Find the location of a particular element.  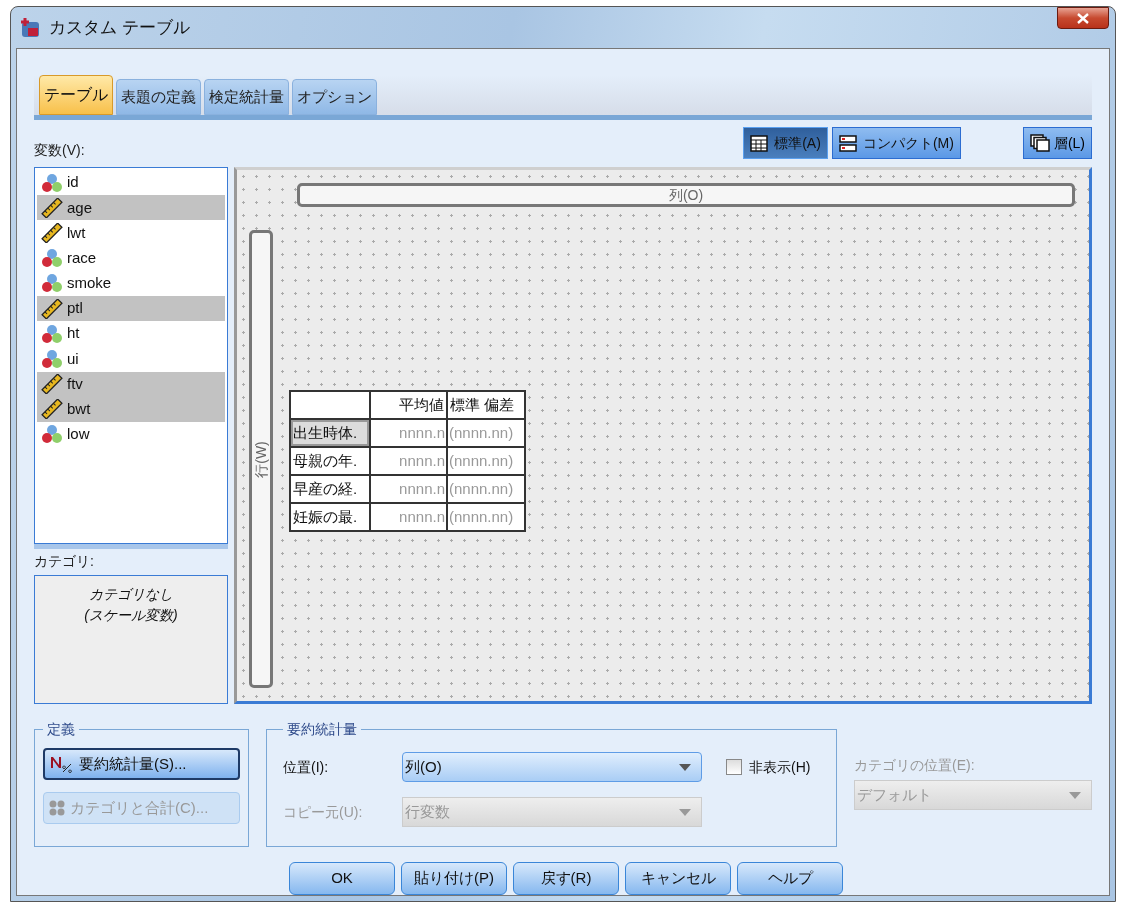

group-title: 要約統計量 is located at coordinates (322, 729).